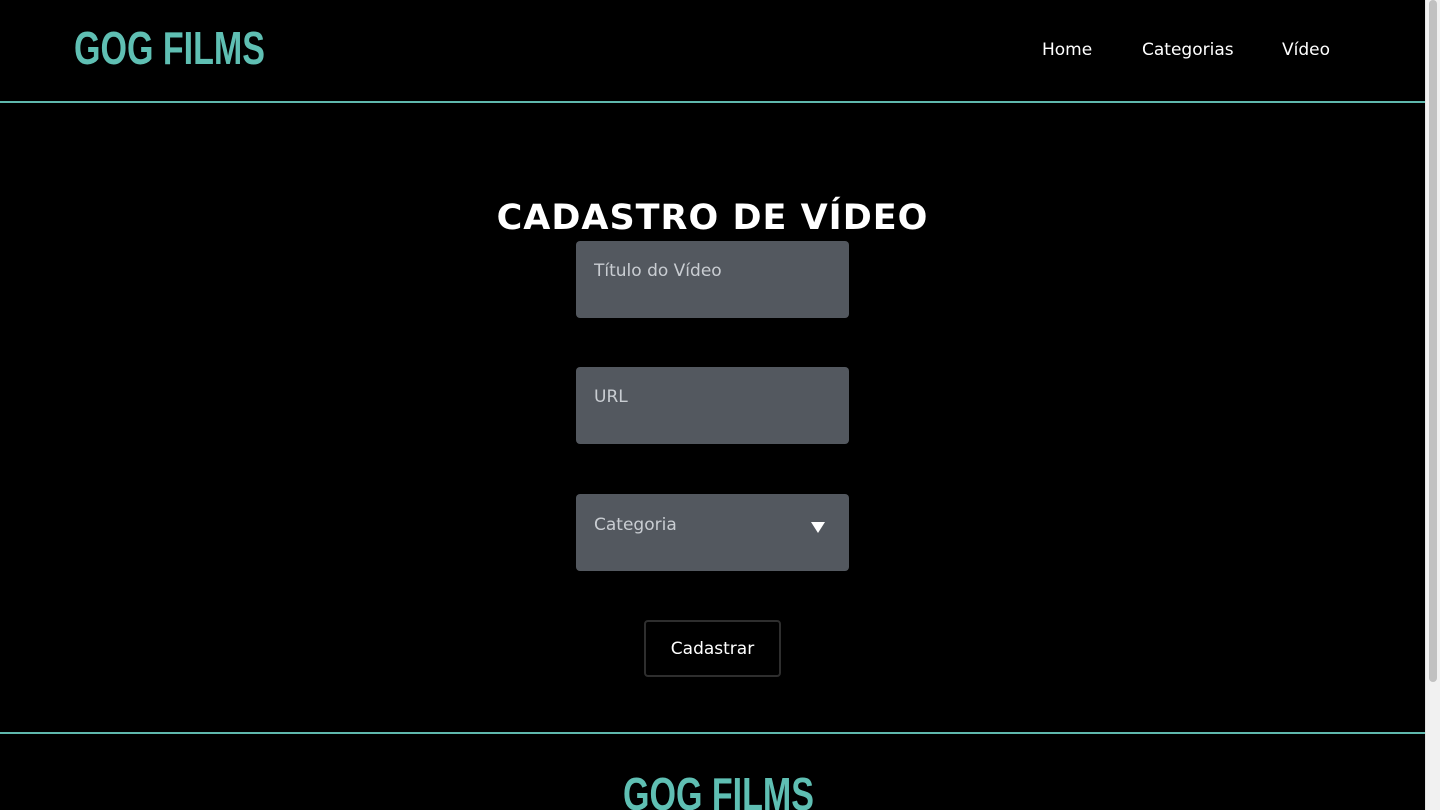 The height and width of the screenshot is (810, 1440). I want to click on url-field, so click(712, 405).